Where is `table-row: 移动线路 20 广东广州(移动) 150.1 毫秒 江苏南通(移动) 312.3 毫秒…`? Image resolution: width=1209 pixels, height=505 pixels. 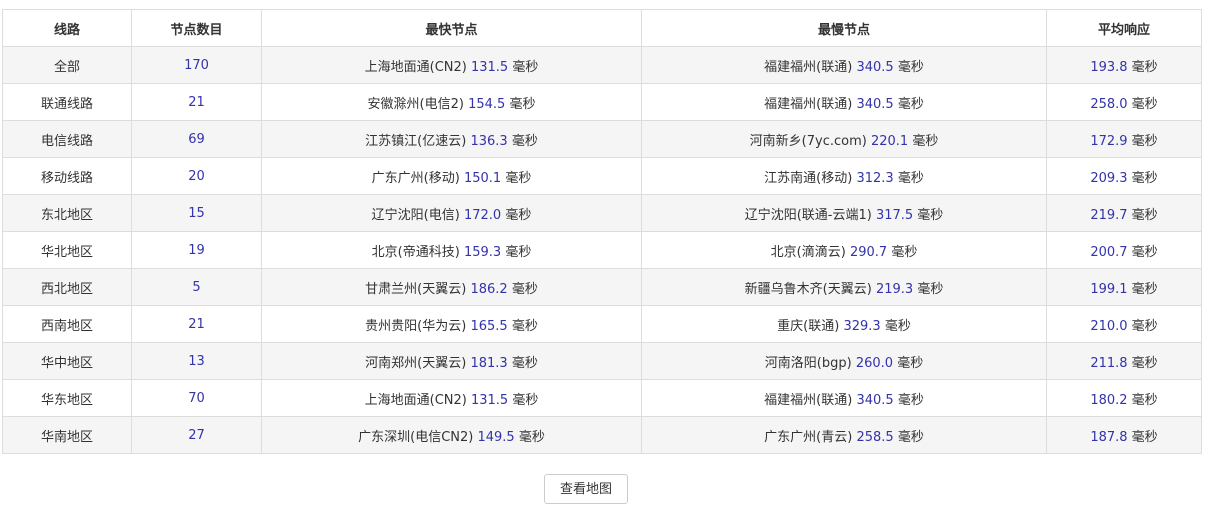 table-row: 移动线路 20 广东广州(移动) 150.1 毫秒 江苏南通(移动) 312.3 毫秒… is located at coordinates (602, 176).